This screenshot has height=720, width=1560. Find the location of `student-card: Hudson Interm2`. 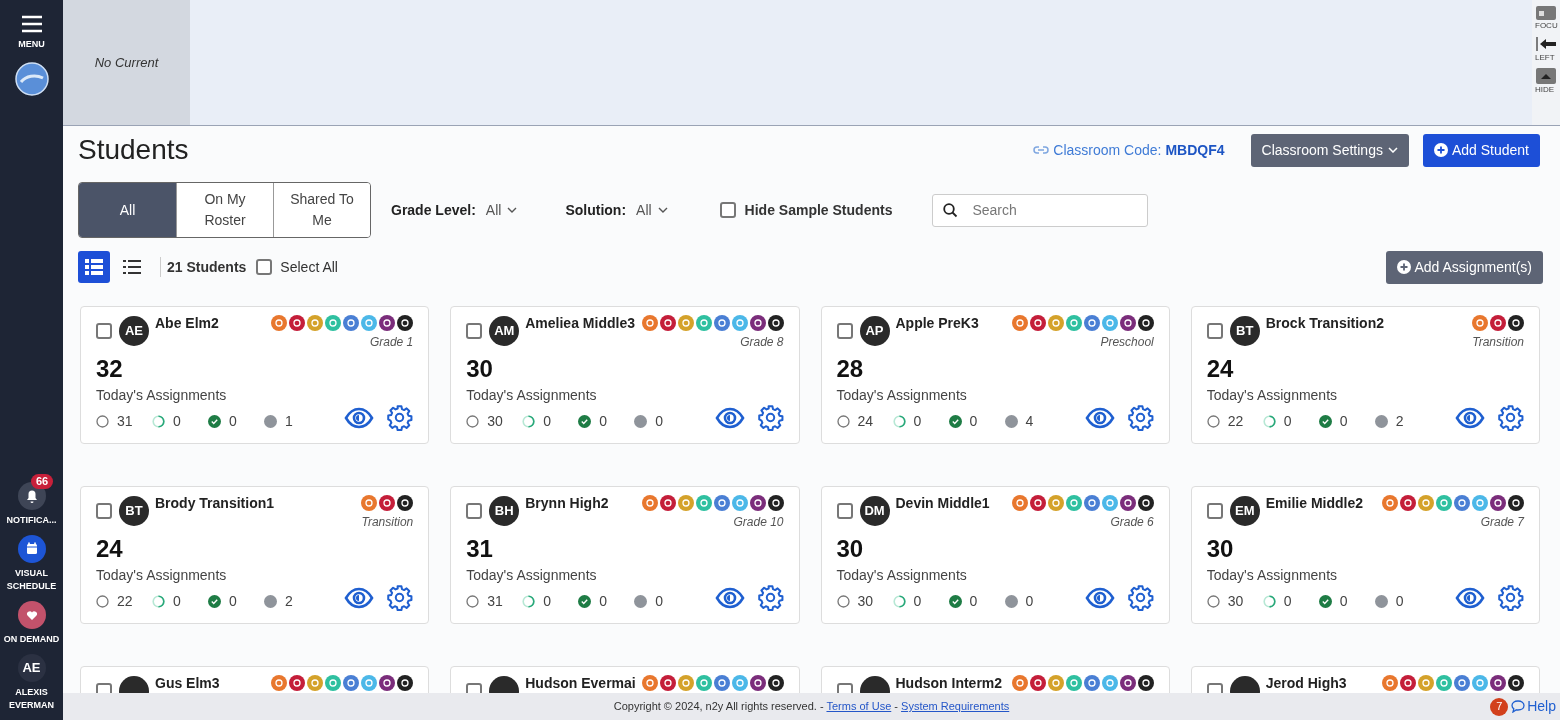

student-card: Hudson Interm2 is located at coordinates (995, 679).